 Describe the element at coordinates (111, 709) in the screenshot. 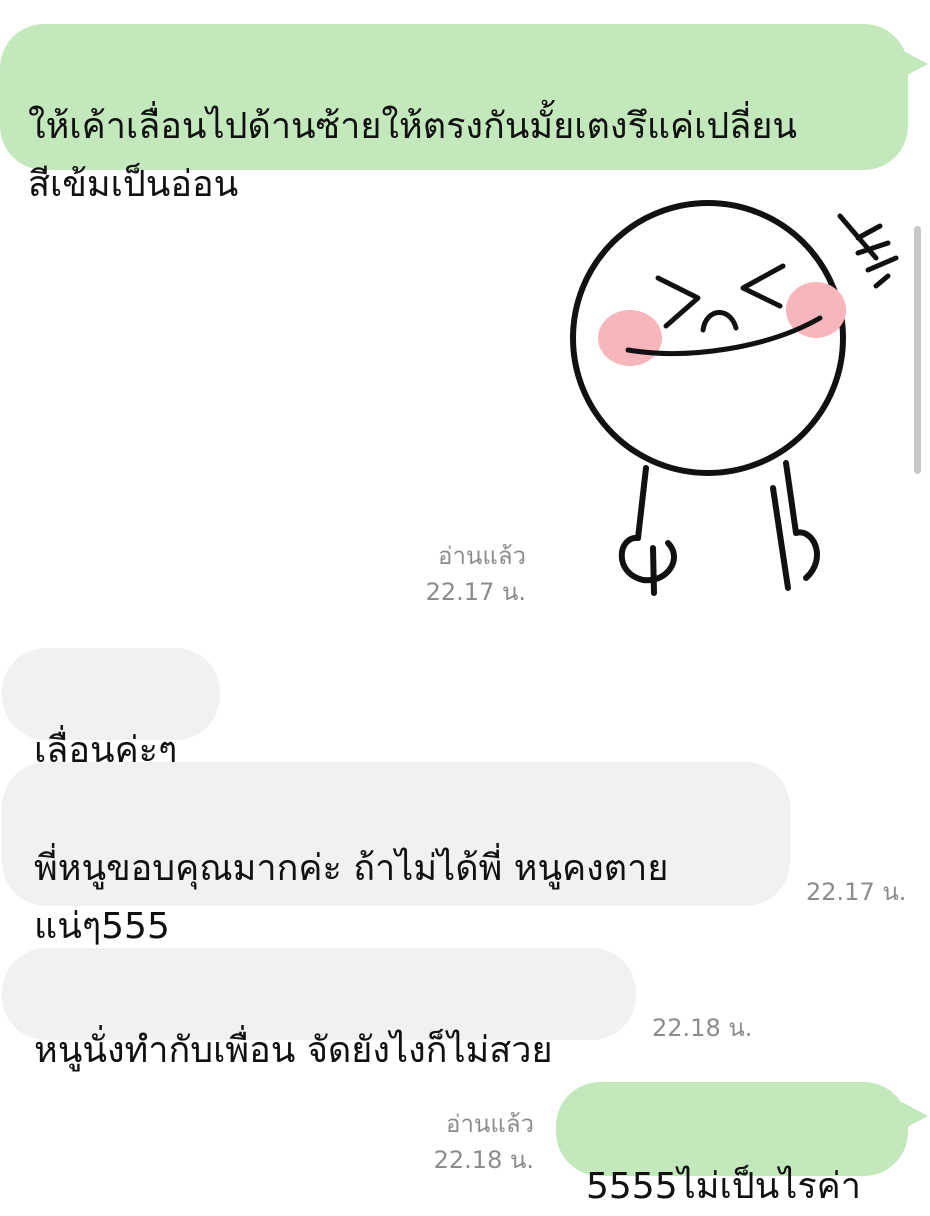

I see `incoming-message-bubble: เลื่อนค่ะๆ` at that location.